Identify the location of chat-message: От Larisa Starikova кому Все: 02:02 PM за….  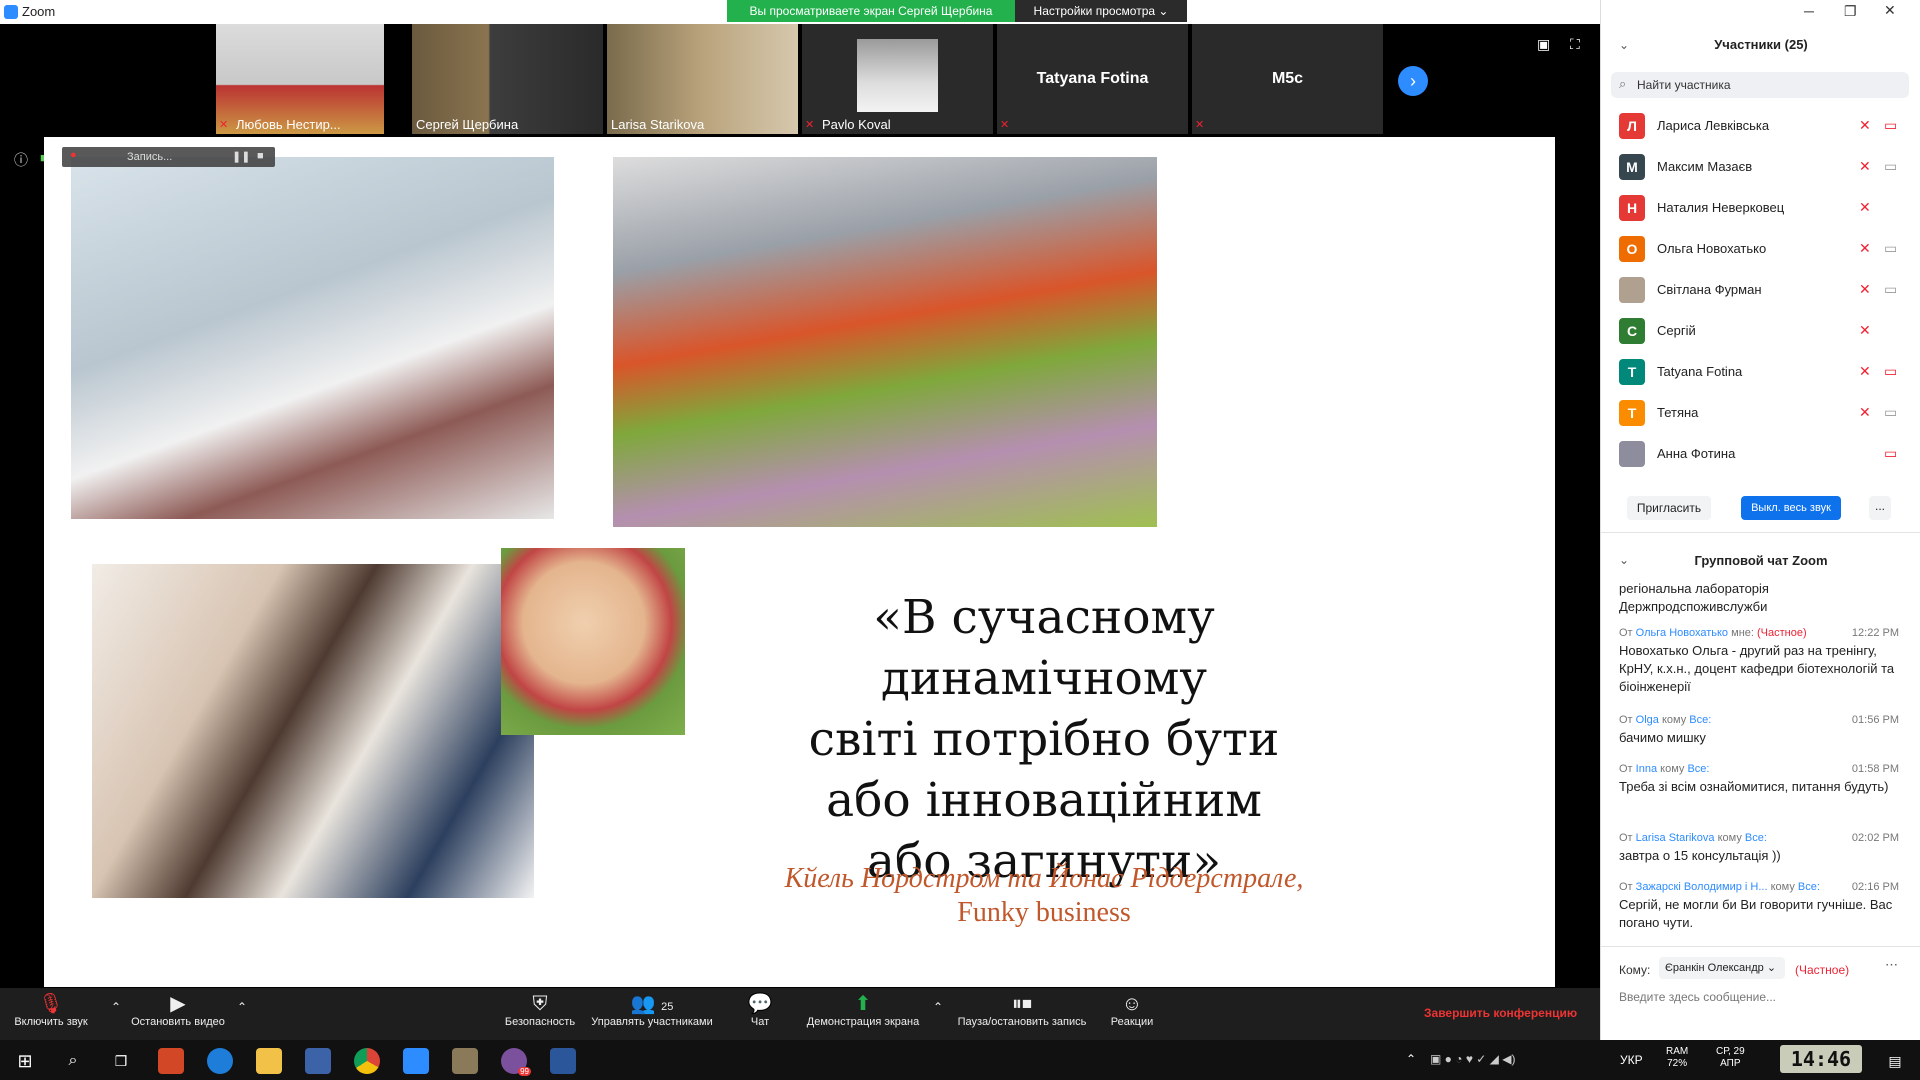
(1759, 847).